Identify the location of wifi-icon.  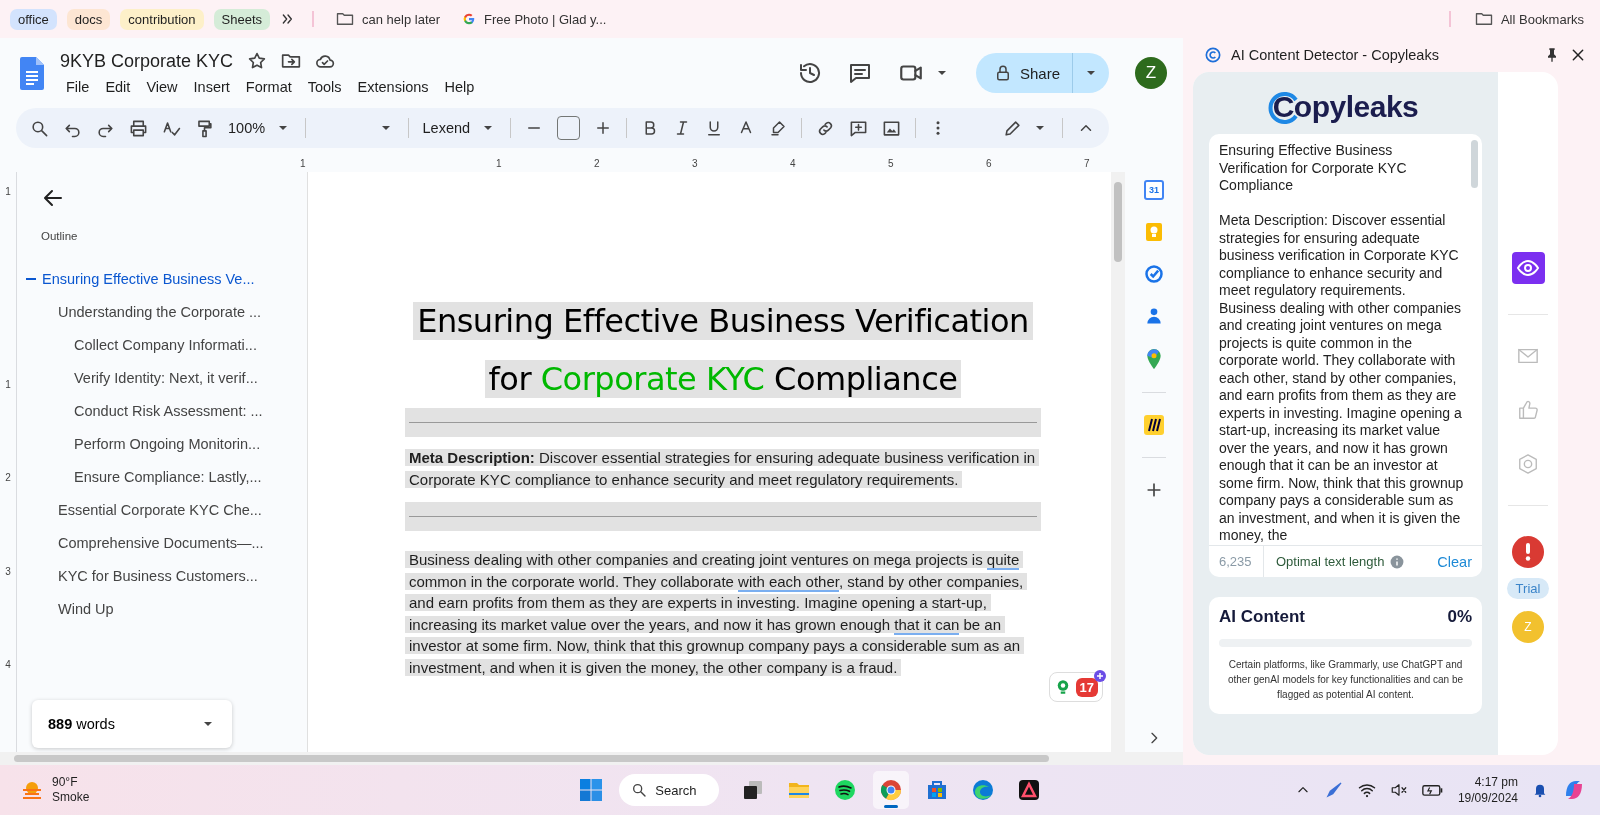
(1366, 790).